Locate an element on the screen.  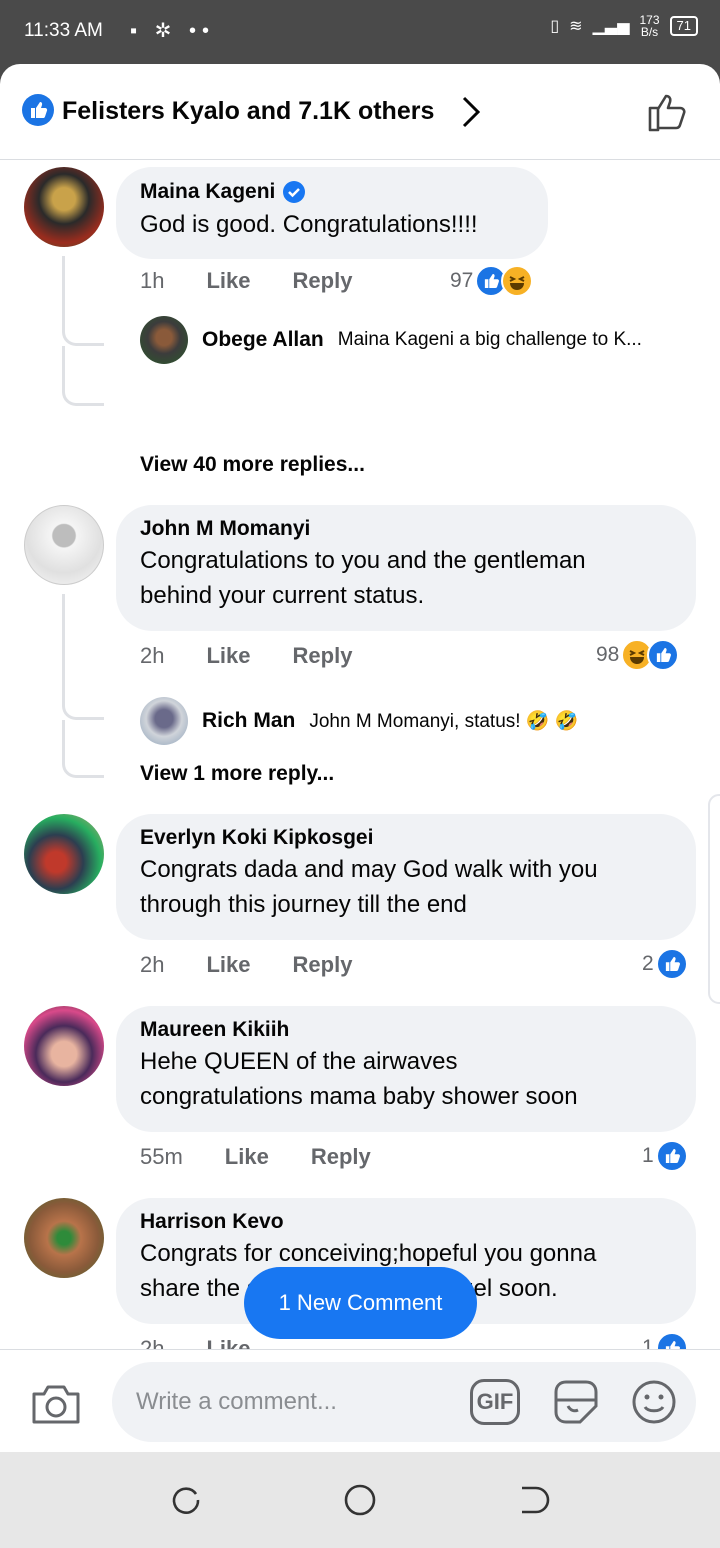
system-nav-bar is located at coordinates (360, 1500).